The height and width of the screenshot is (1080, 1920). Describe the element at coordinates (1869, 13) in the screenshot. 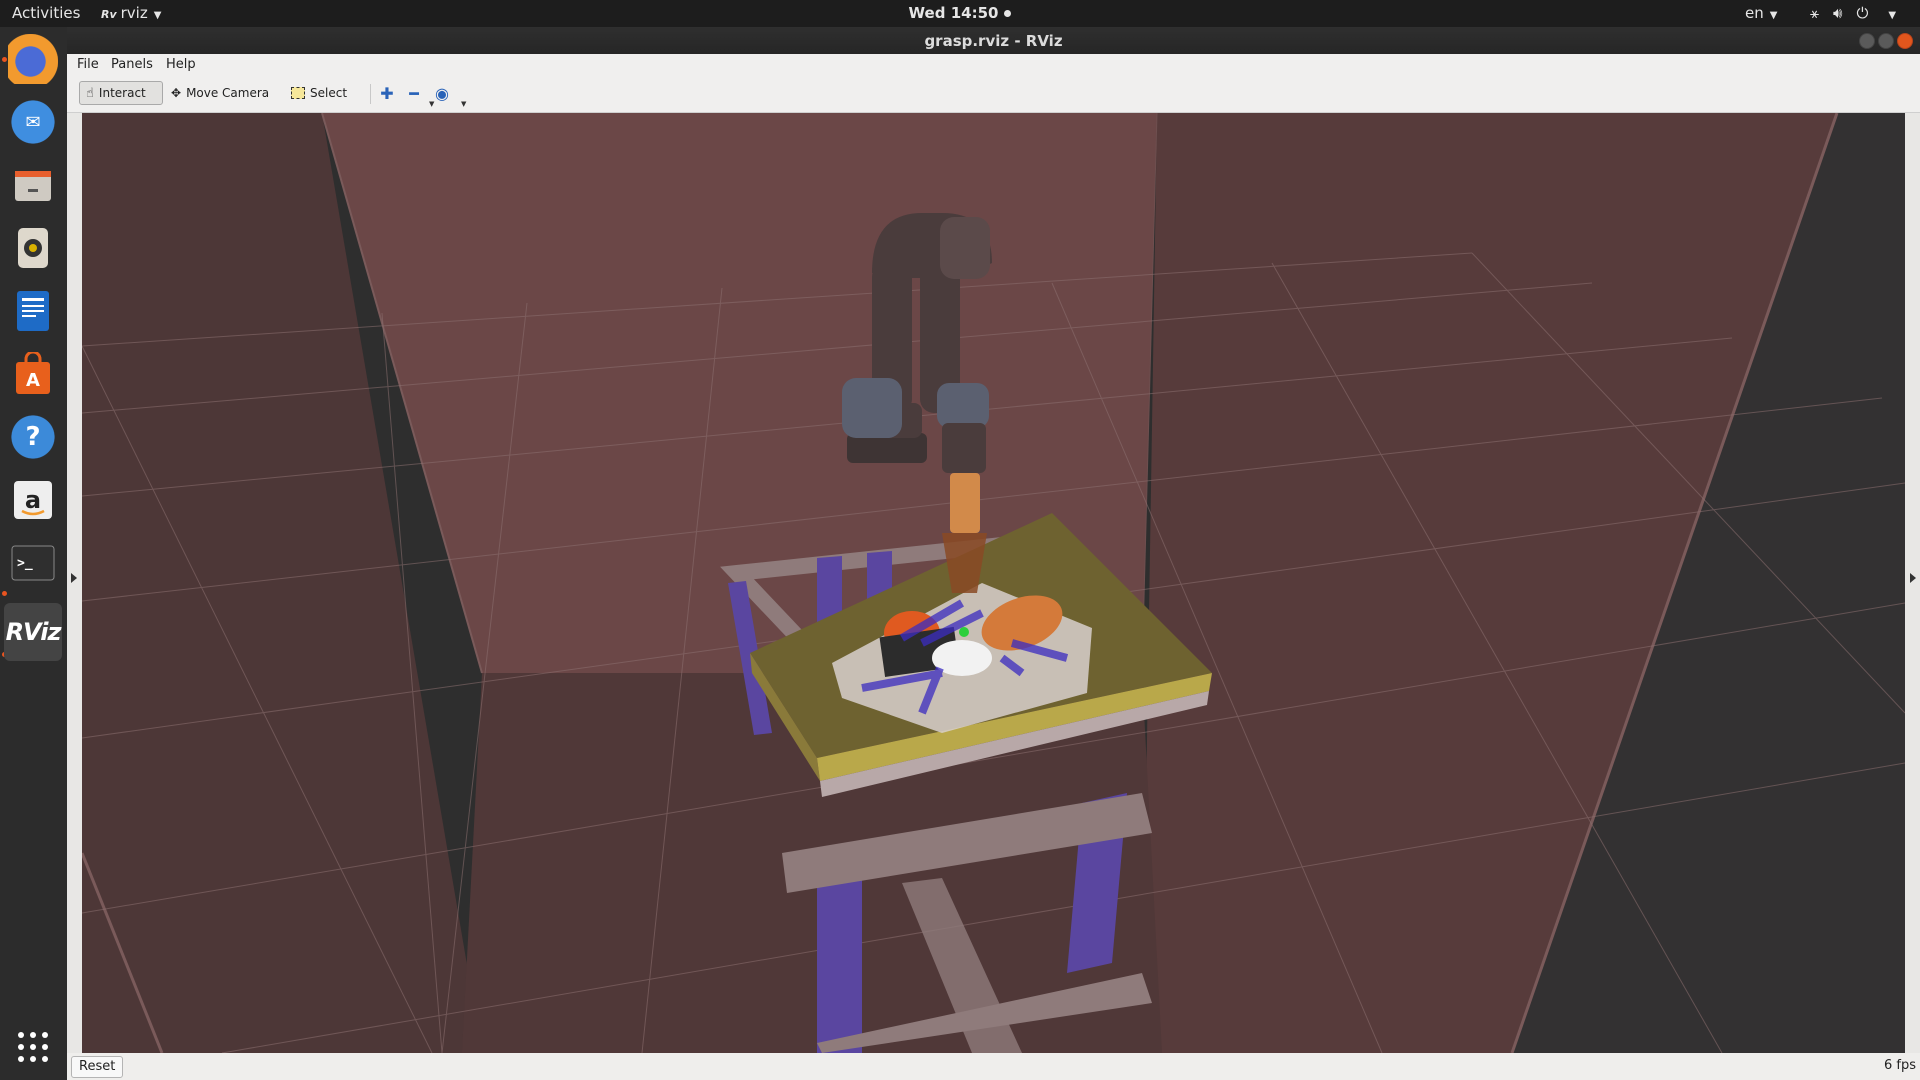

I see `power-icon: ⏻` at that location.